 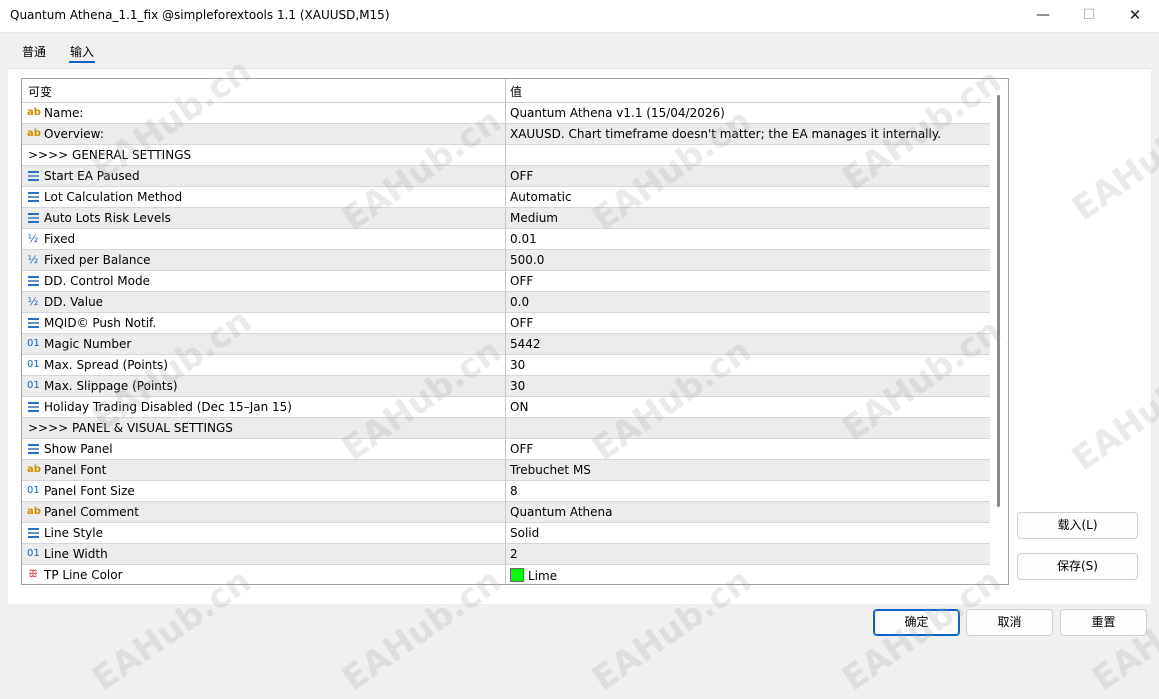 What do you see at coordinates (82, 51) in the screenshot?
I see `tab-inputs: 输入` at bounding box center [82, 51].